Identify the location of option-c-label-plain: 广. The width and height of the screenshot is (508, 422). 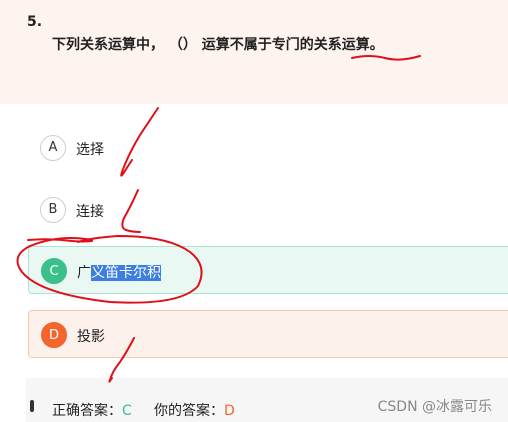
(84, 273).